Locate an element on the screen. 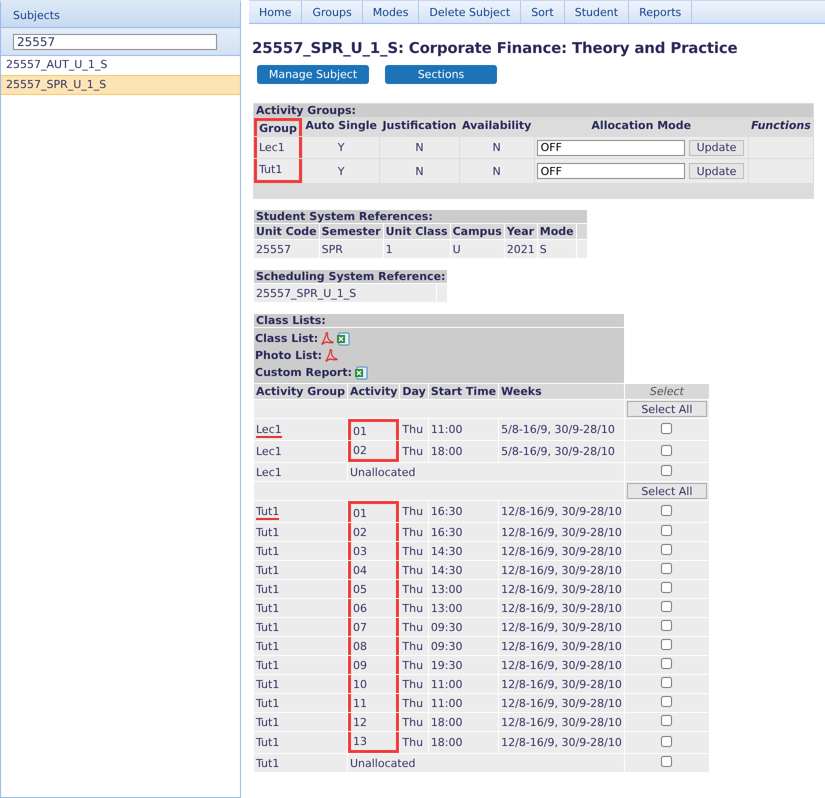  nav-tab: Delete Subject is located at coordinates (470, 12).